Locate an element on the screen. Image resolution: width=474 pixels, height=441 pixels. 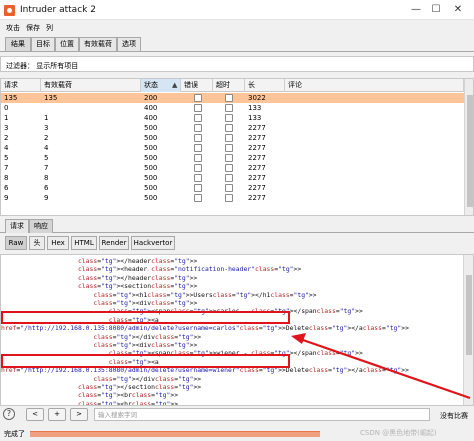
tab-html: HTML is located at coordinates (84, 243).